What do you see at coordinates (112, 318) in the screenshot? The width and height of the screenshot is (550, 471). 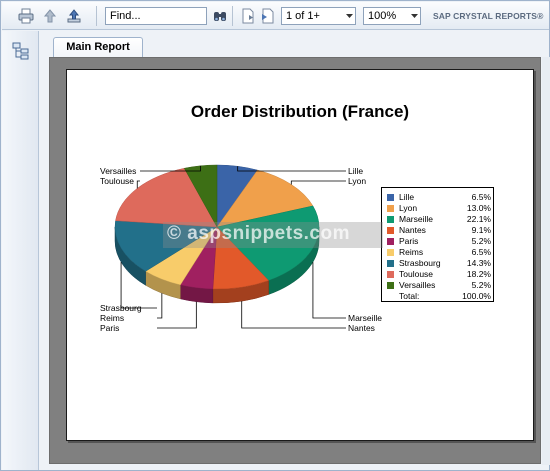 I see `slice-label-reims: Reims` at bounding box center [112, 318].